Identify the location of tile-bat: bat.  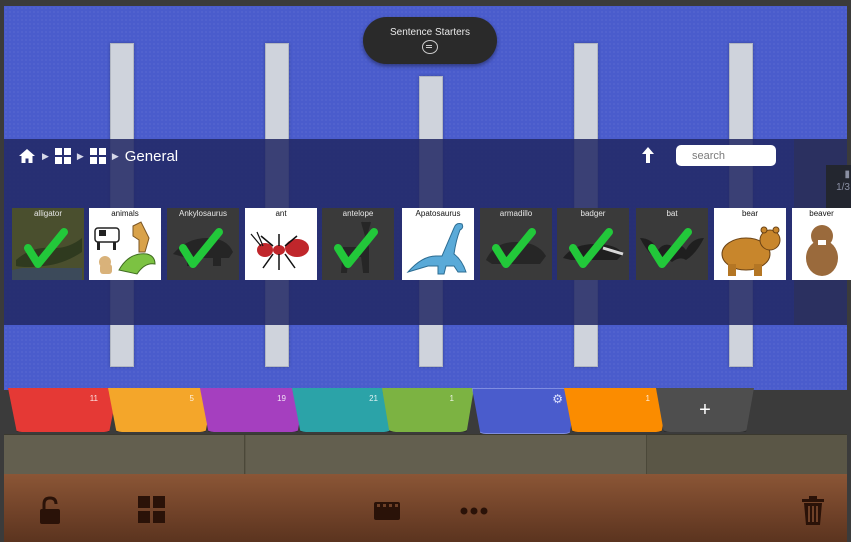
(672, 244).